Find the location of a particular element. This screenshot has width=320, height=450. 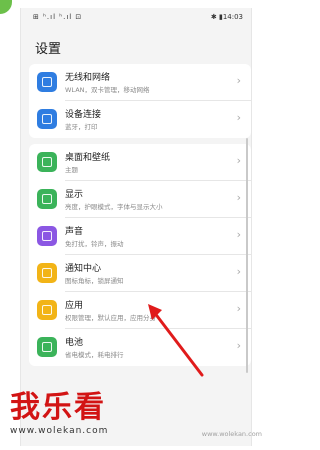

notification-icon is located at coordinates (47, 273).